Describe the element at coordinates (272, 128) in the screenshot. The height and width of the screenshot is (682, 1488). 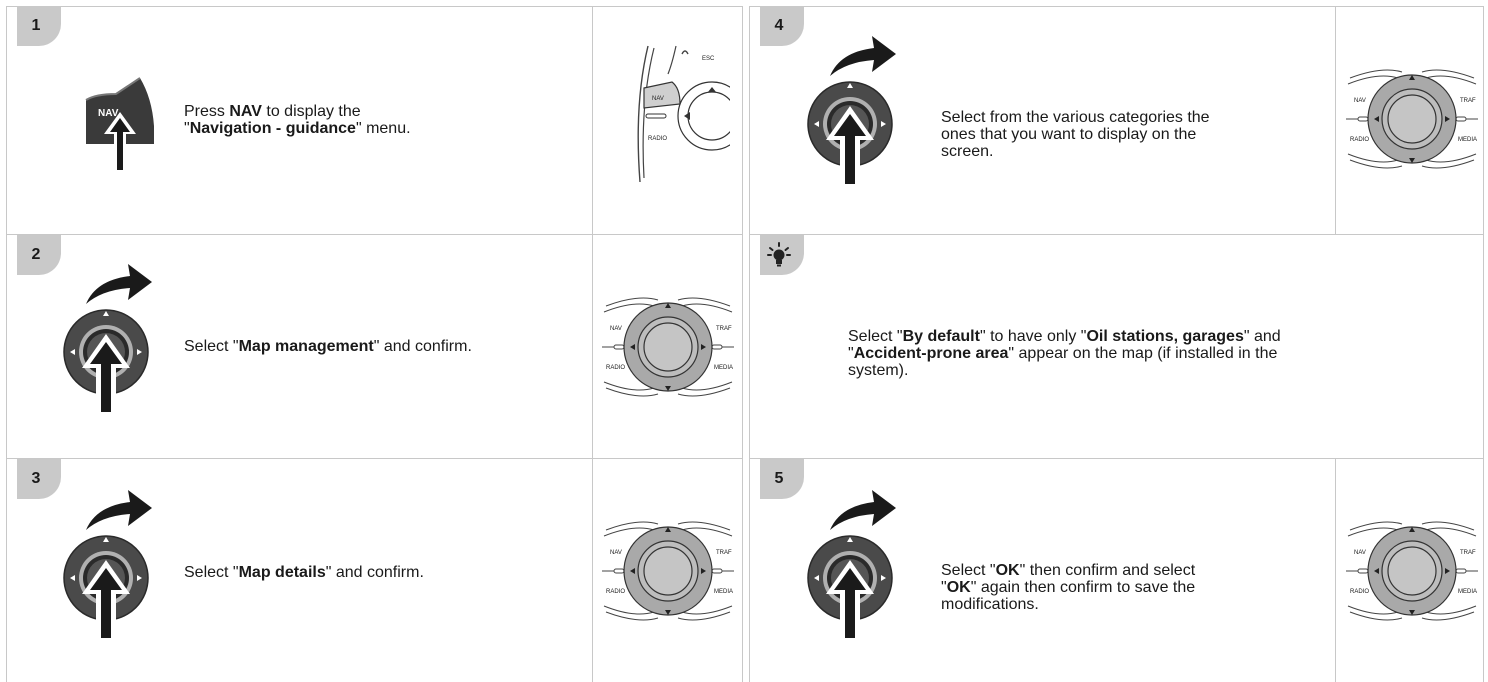
I see `bold-term: Navigation - guidance` at that location.